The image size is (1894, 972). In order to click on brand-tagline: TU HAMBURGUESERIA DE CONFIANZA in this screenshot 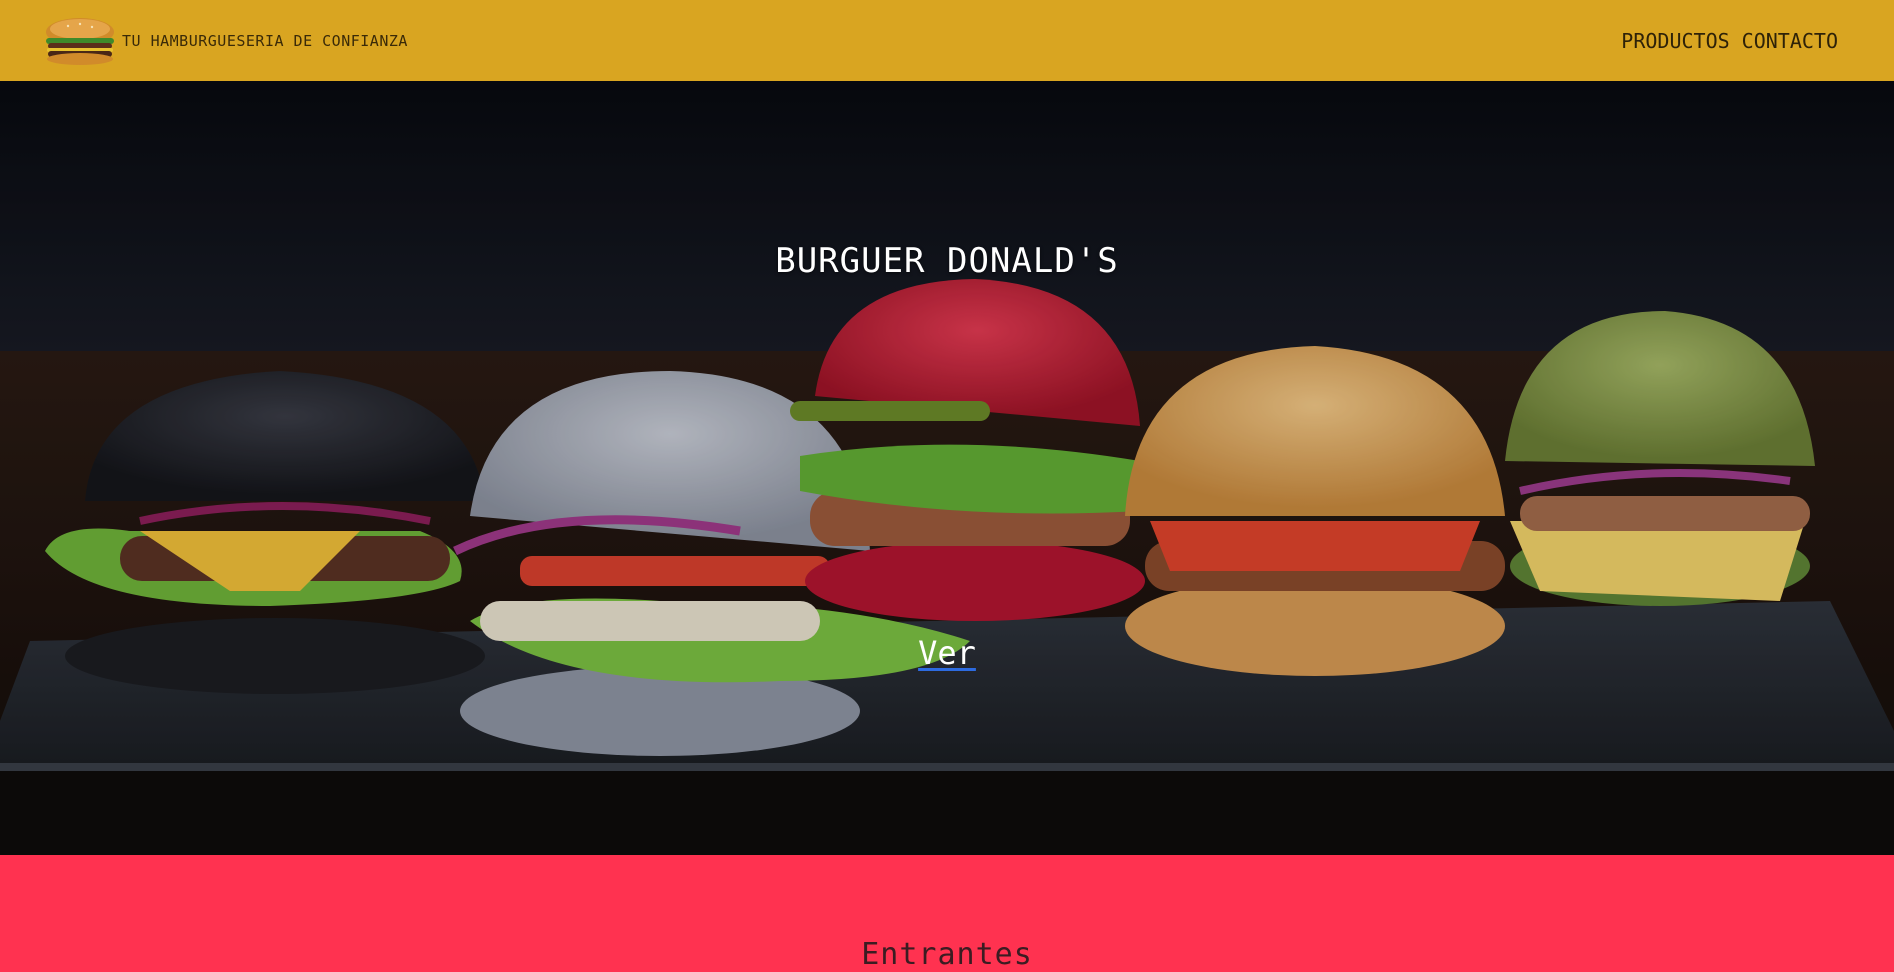, I will do `click(265, 40)`.